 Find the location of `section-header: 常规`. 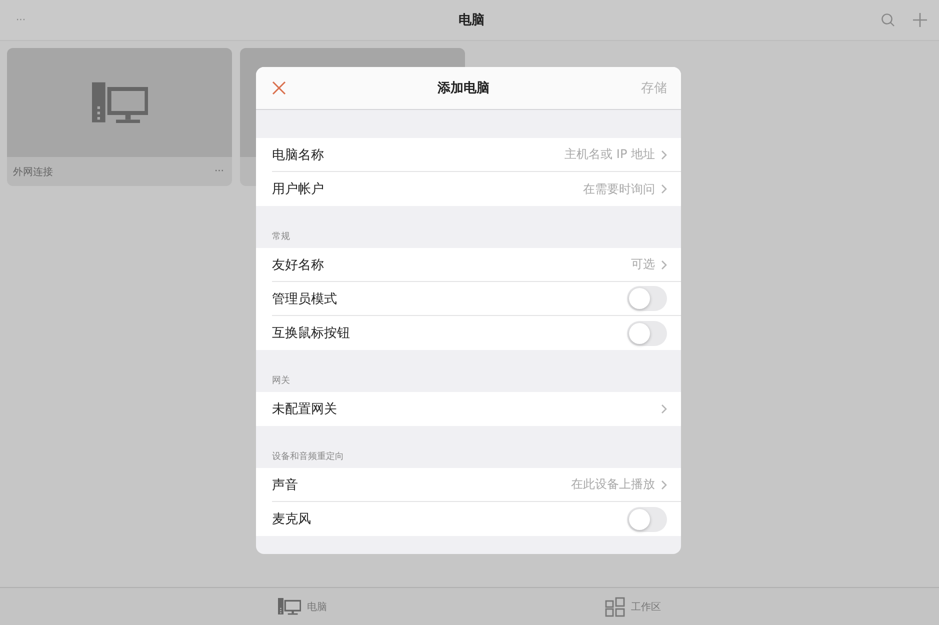

section-header: 常规 is located at coordinates (281, 237).